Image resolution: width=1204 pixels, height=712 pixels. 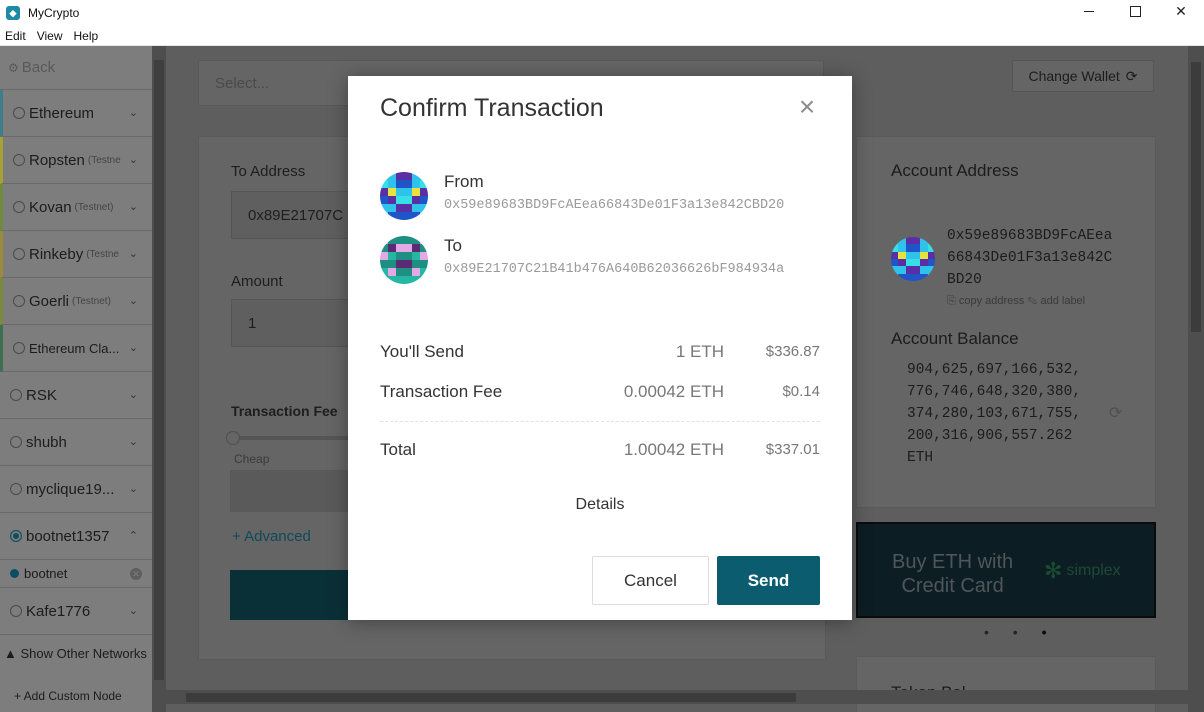 I want to click on sidebar-item-kovan: Kovan (Testnet) ⌄, so click(x=76, y=207).